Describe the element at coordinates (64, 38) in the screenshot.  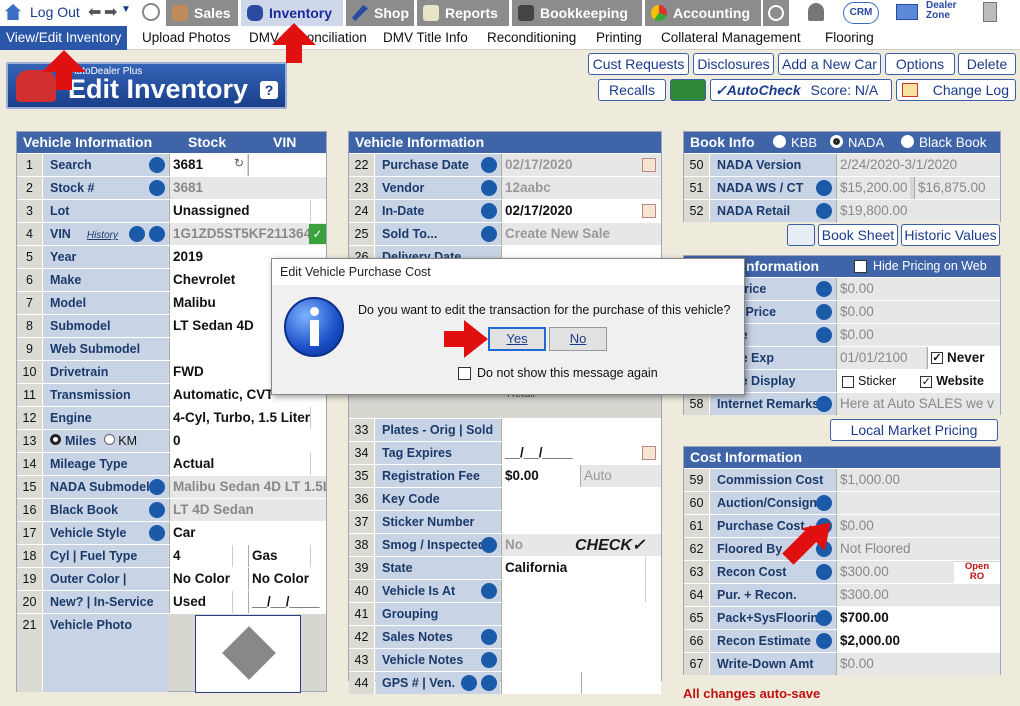
I see `subnav-view-edit-inventory: View/Edit Inventory` at that location.